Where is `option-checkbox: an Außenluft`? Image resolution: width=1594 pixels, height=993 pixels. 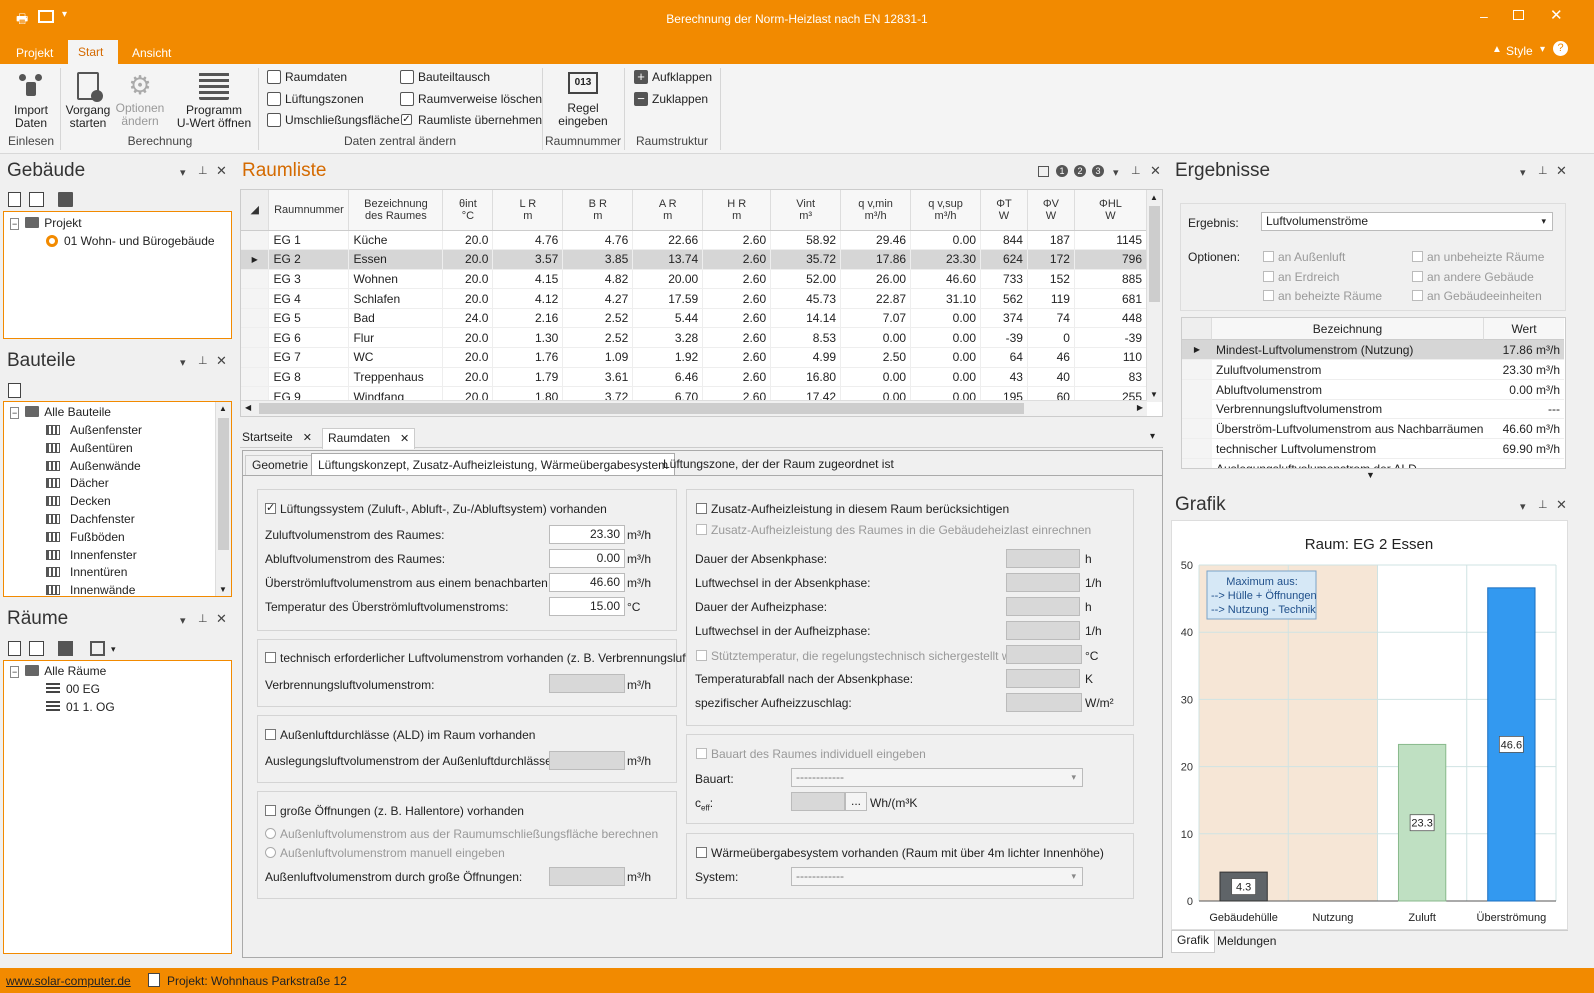
option-checkbox: an Außenluft is located at coordinates (1304, 257).